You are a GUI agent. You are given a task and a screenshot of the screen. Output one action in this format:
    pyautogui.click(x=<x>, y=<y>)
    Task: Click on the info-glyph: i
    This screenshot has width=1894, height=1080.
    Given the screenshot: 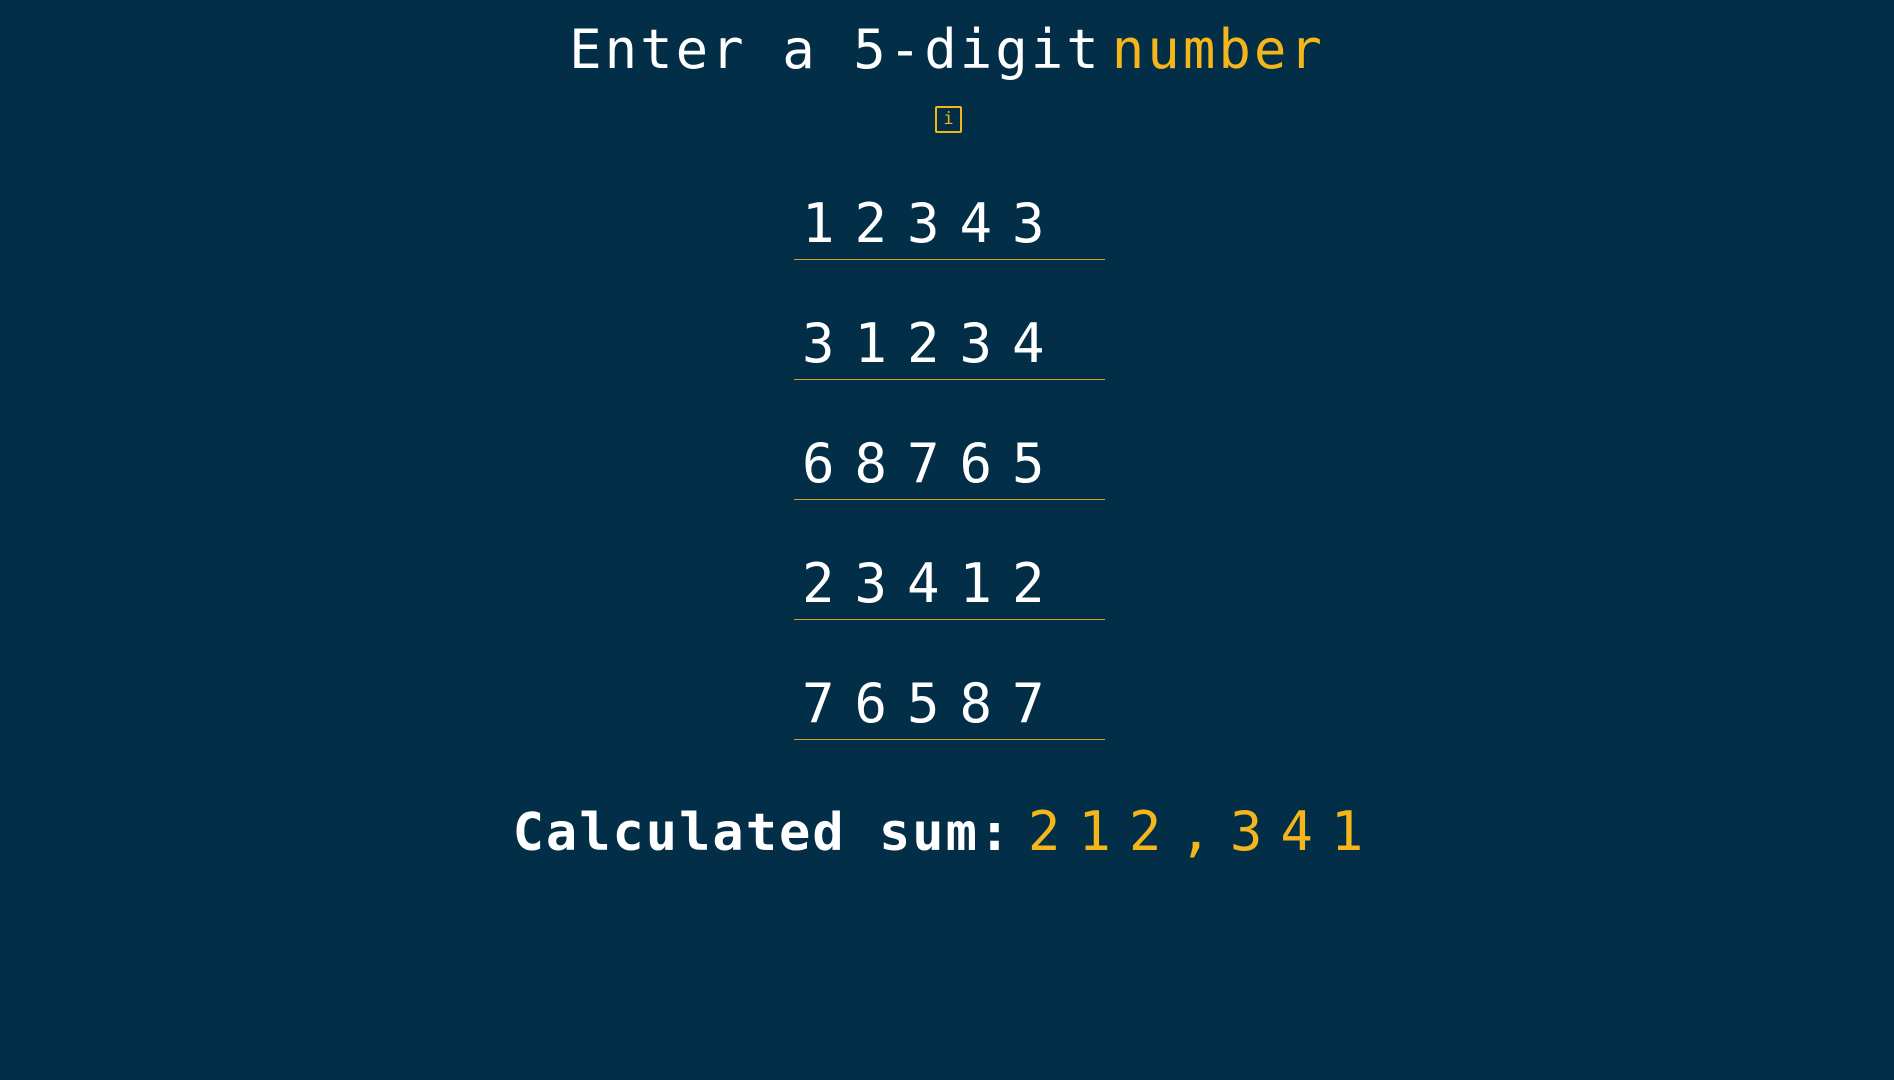 What is the action you would take?
    pyautogui.click(x=948, y=119)
    